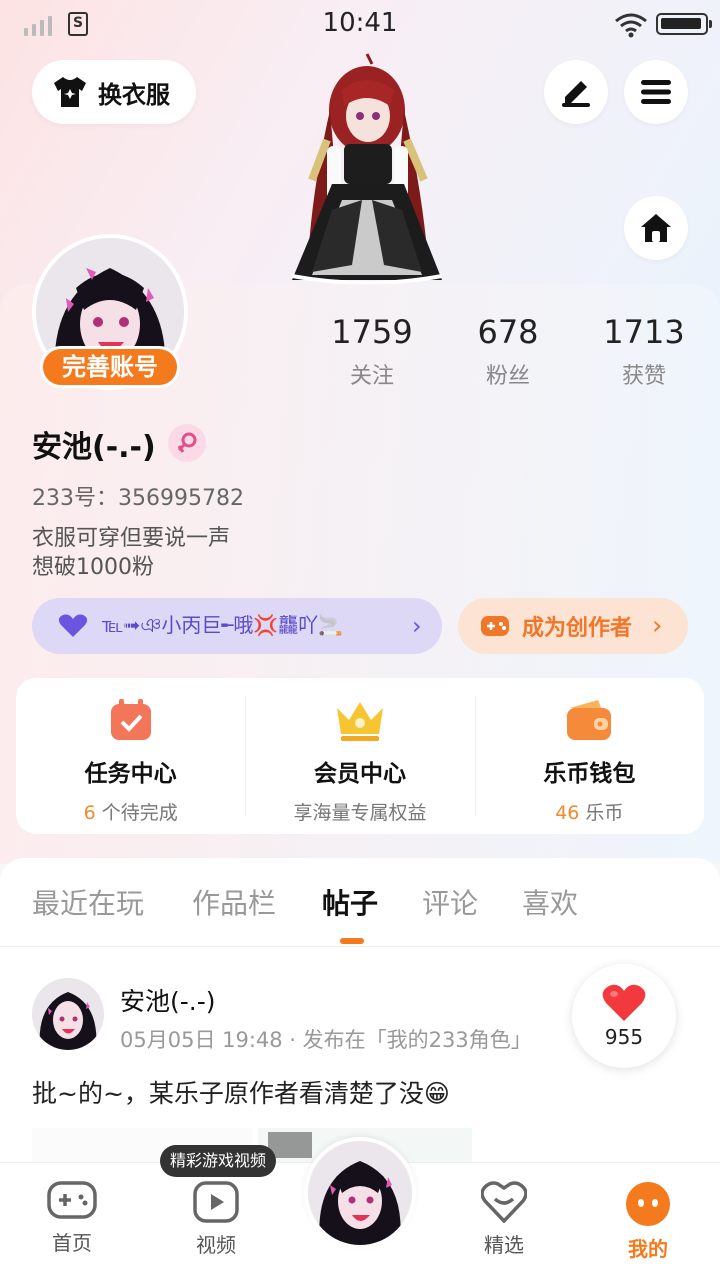 The image size is (720, 1280). What do you see at coordinates (216, 1245) in the screenshot?
I see `nav-video-label: 视频` at bounding box center [216, 1245].